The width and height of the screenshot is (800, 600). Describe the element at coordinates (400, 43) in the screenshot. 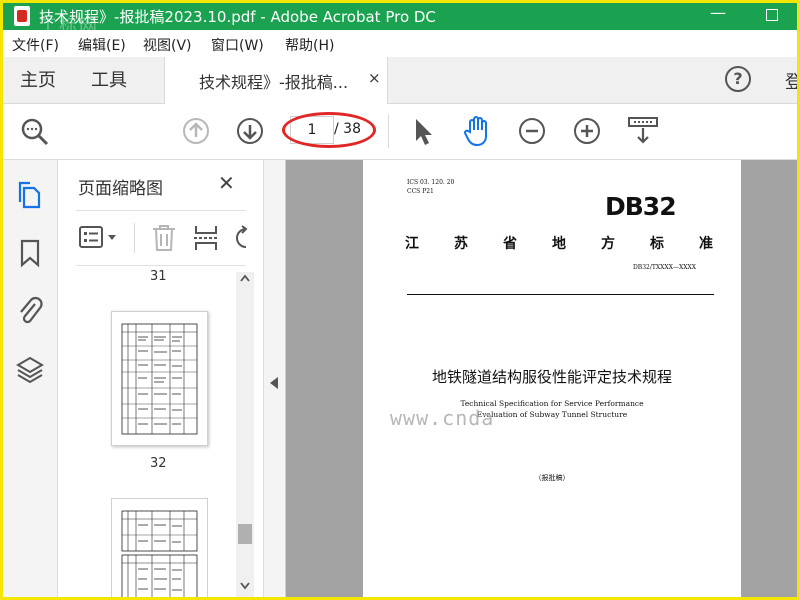

I see `menu-bar: 文件(F) 编辑(E) 视图(V) 窗口(W) 帮助(H)` at that location.